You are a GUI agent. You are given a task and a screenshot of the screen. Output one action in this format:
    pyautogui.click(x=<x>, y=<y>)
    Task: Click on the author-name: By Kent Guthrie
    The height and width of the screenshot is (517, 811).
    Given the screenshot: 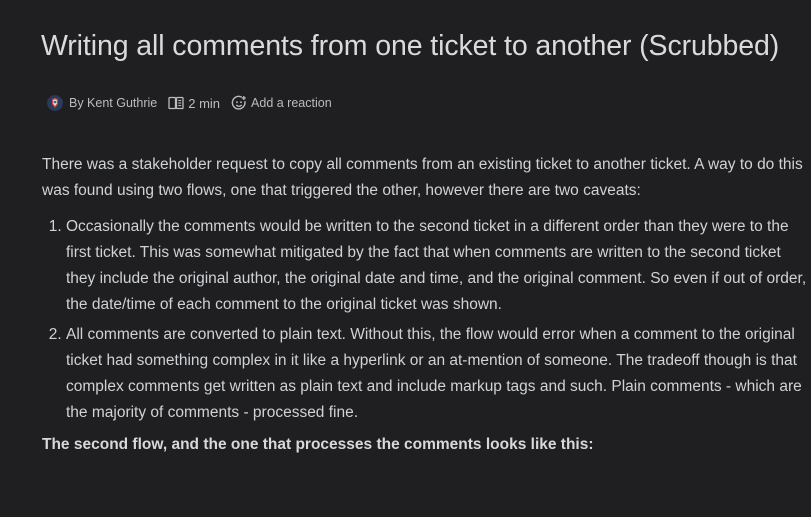 What is the action you would take?
    pyautogui.click(x=113, y=103)
    